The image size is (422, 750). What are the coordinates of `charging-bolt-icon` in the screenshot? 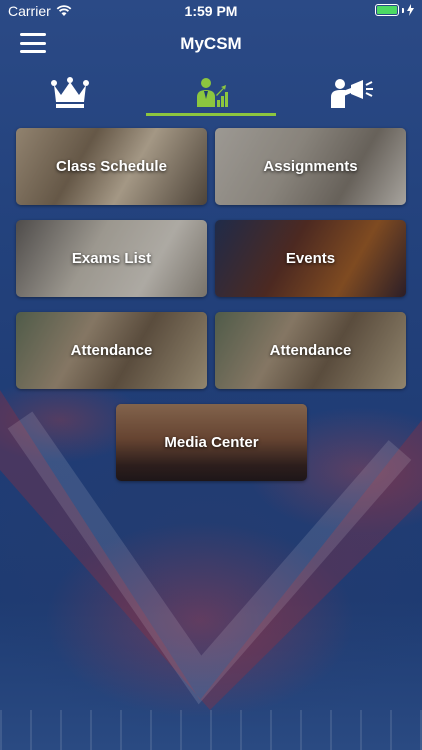 It's located at (410, 10).